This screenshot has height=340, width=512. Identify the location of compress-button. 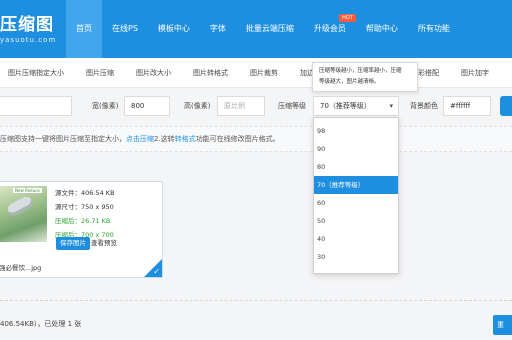
(506, 106).